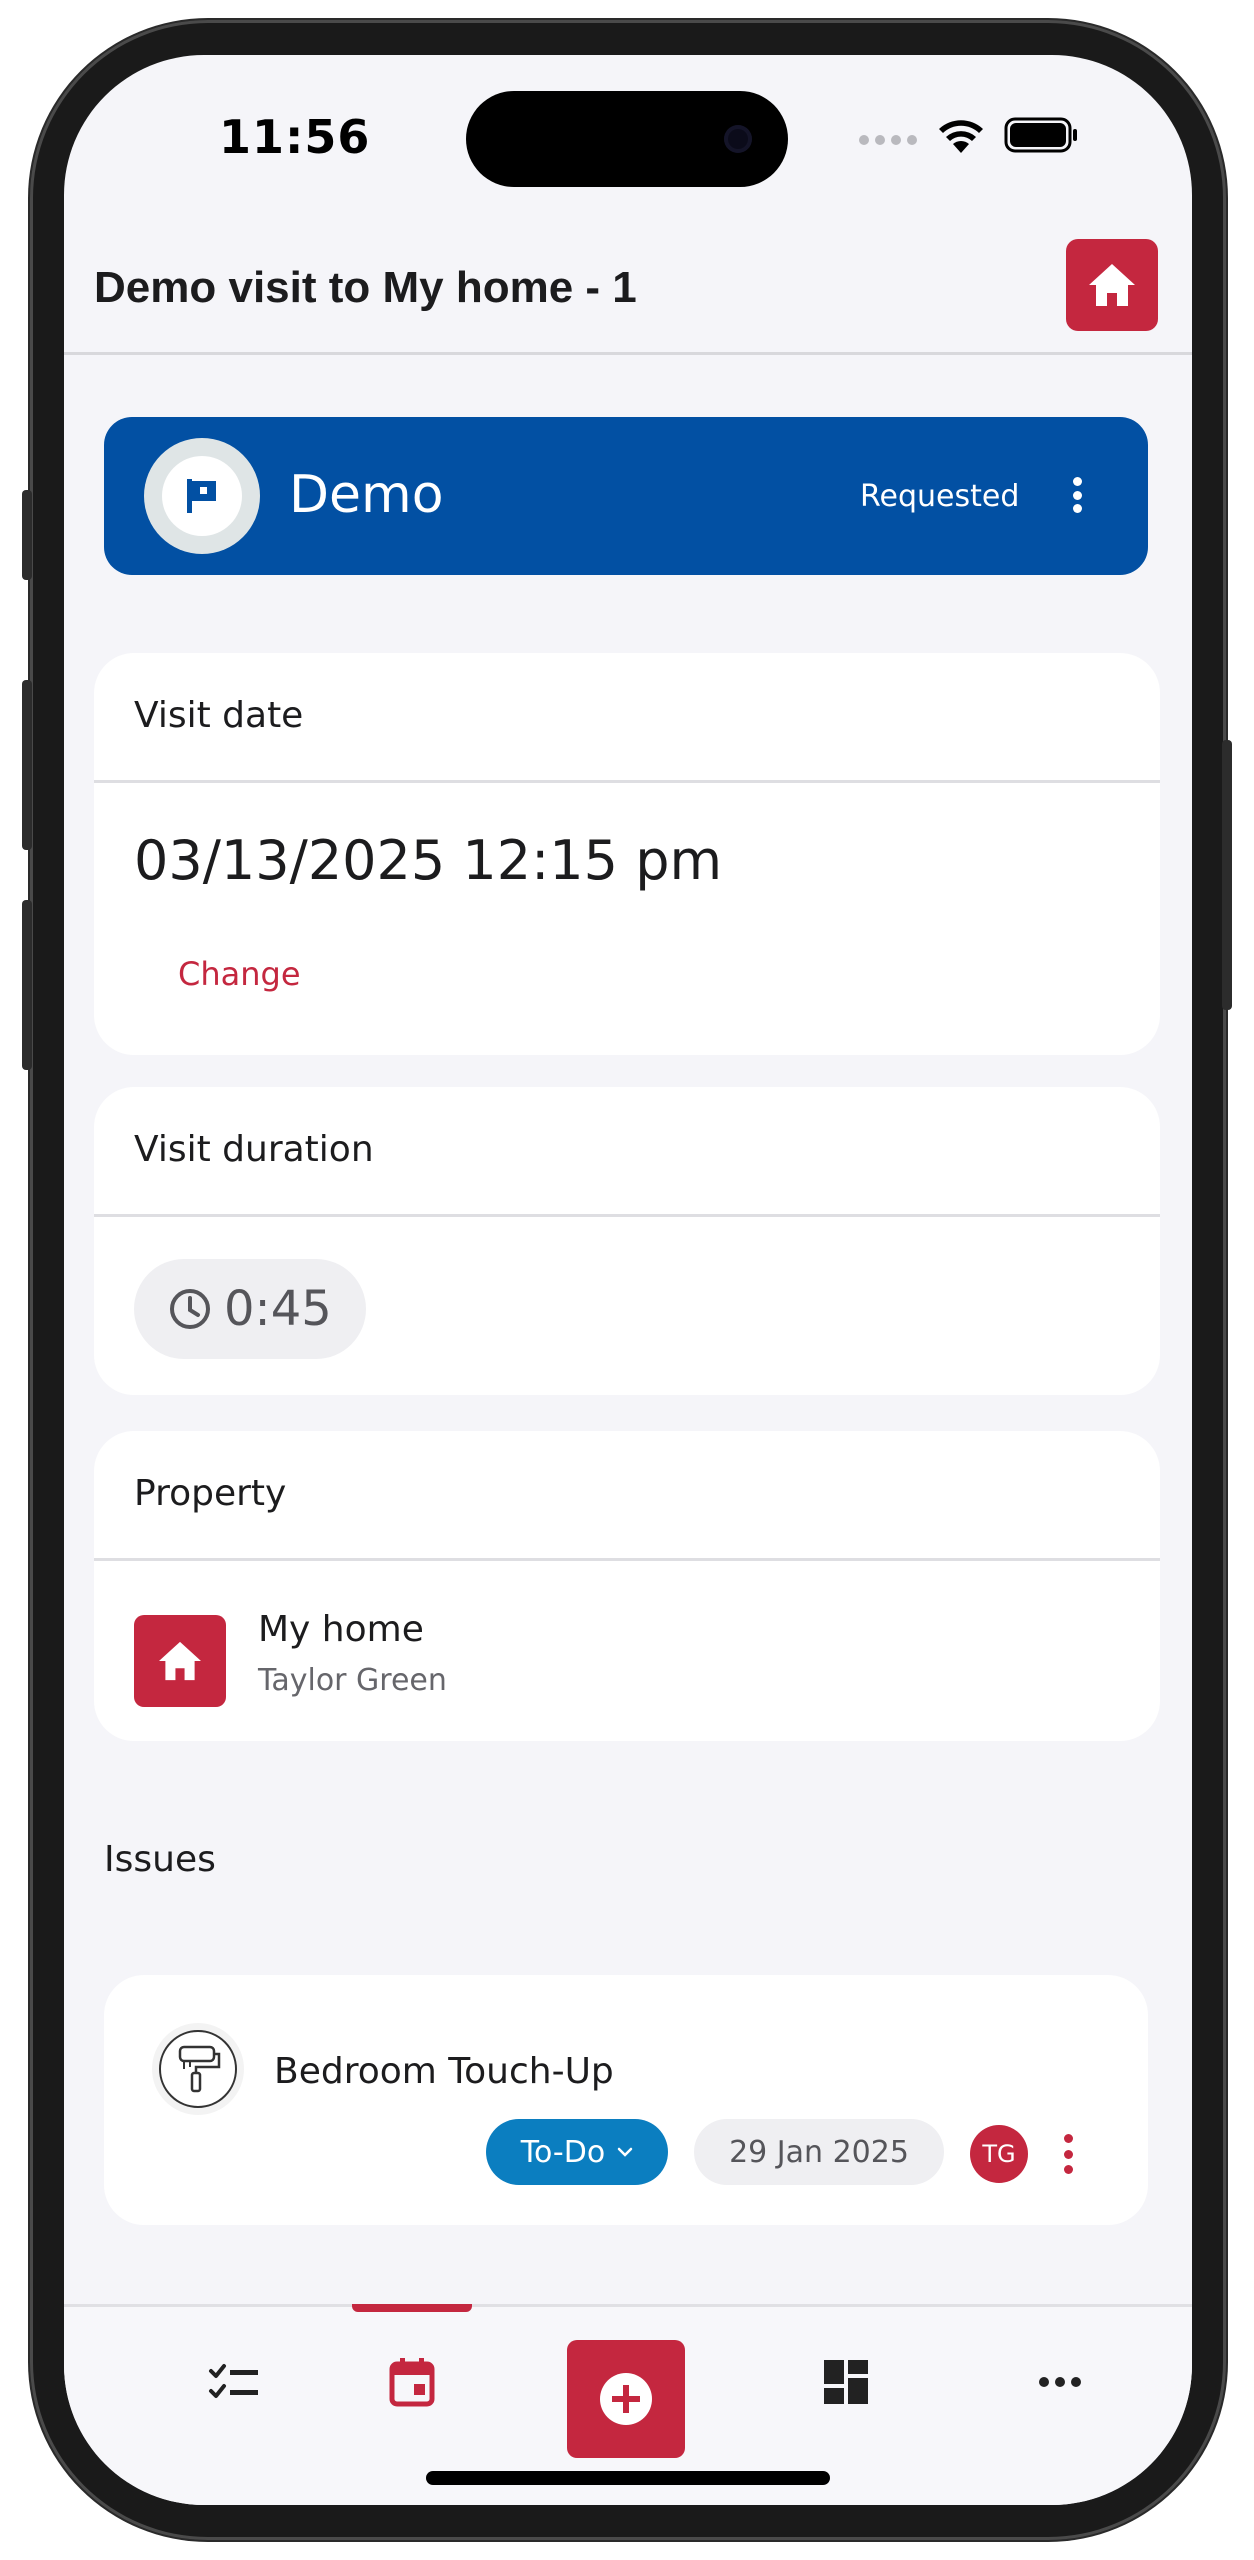 The height and width of the screenshot is (2560, 1254). Describe the element at coordinates (627, 139) in the screenshot. I see `dynamic-island` at that location.